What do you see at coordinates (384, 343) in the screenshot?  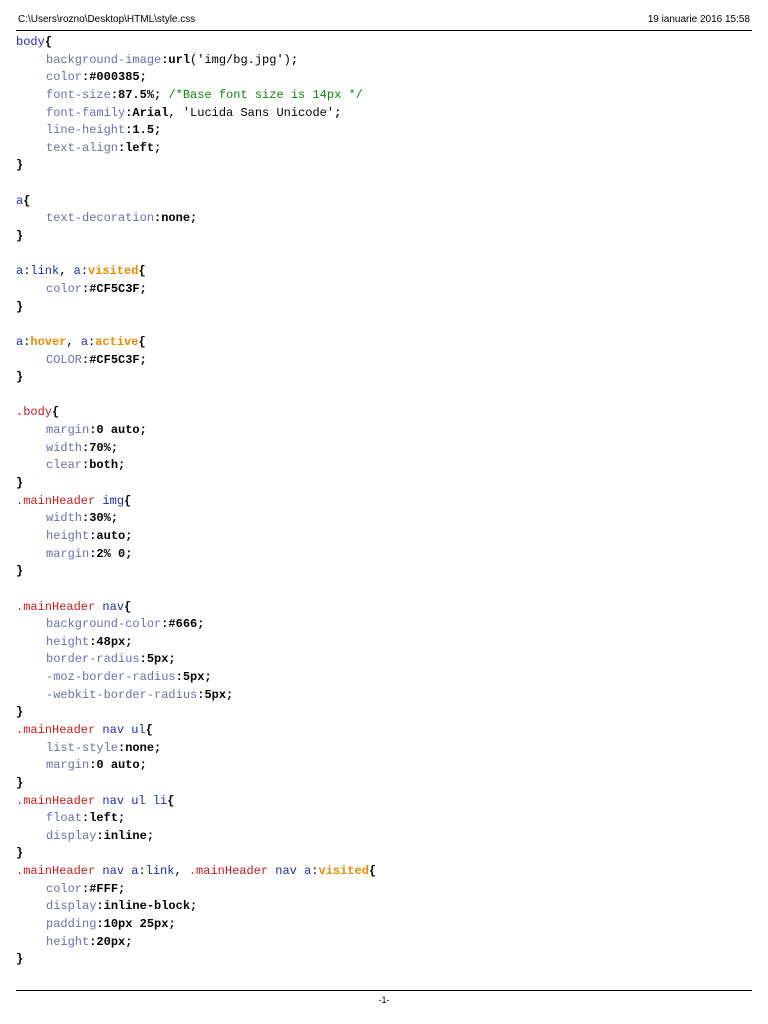 I see `code-line: a:hover, a:active{` at bounding box center [384, 343].